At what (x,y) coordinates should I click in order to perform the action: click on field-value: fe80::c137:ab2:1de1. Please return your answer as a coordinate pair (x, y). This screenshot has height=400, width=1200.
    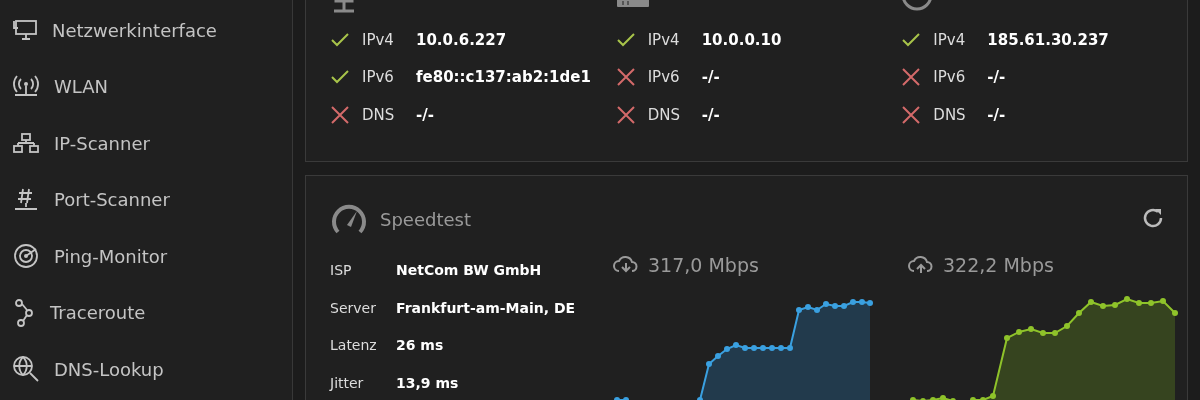
    Looking at the image, I should click on (503, 77).